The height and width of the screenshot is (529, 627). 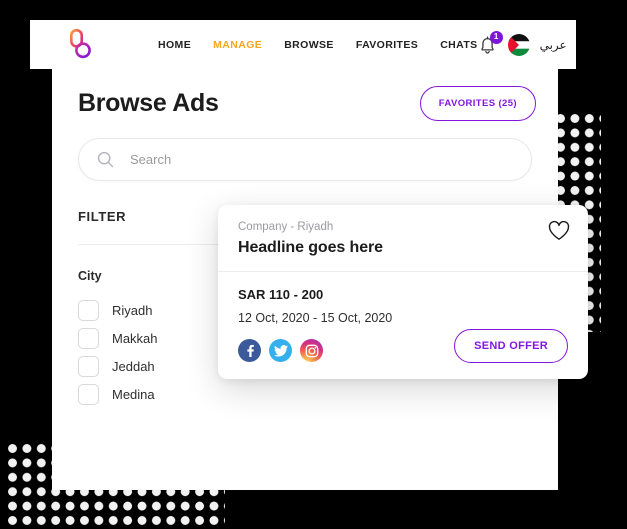 I want to click on checkbox-riyadh, so click(x=88, y=310).